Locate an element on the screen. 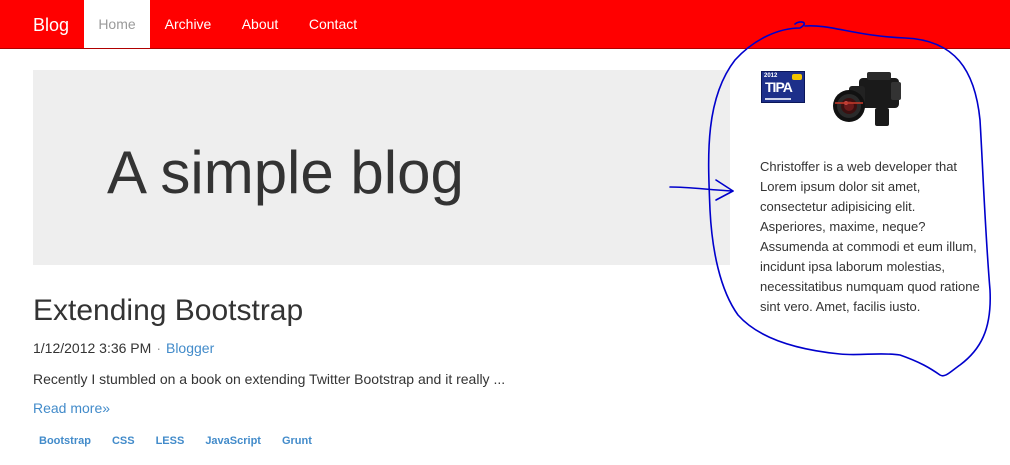 This screenshot has height=465, width=1010. read-more-link: Read more» is located at coordinates (71, 408).